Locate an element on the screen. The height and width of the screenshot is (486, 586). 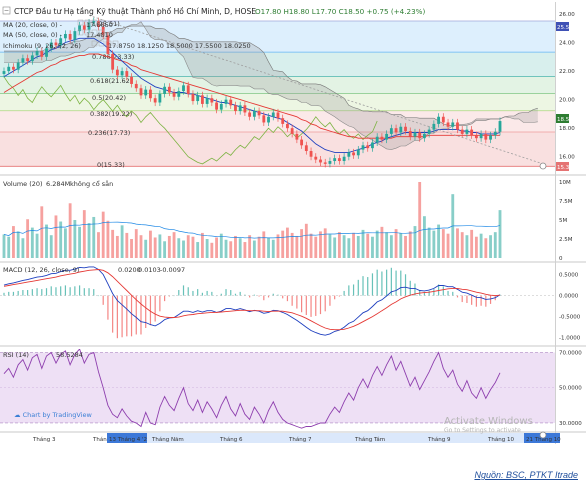
time-label-2: Tháng Năm is located at coordinates (167, 439).